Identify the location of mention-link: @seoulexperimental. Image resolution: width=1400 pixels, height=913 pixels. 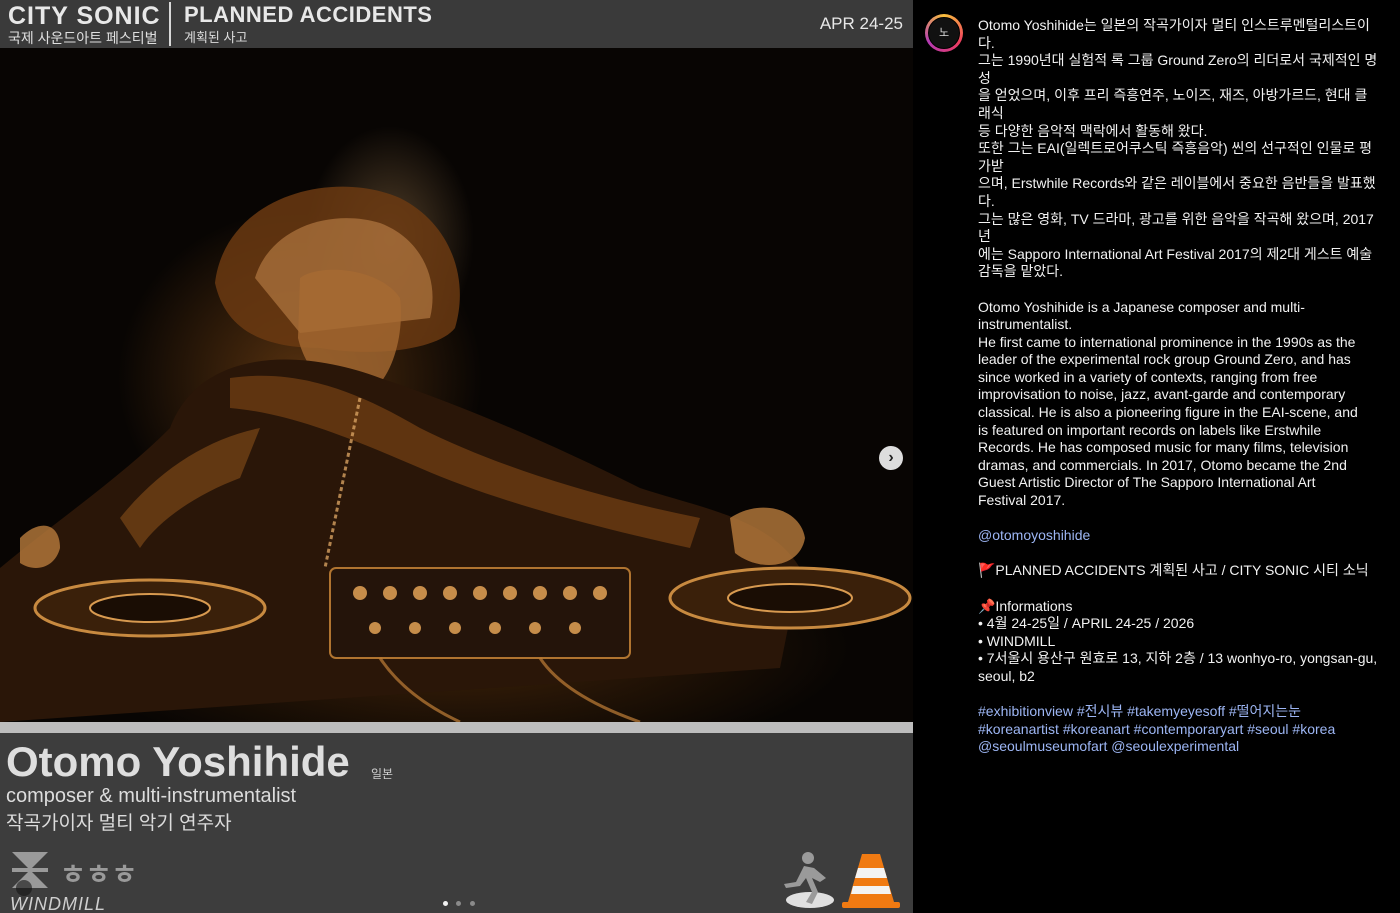
(1175, 746).